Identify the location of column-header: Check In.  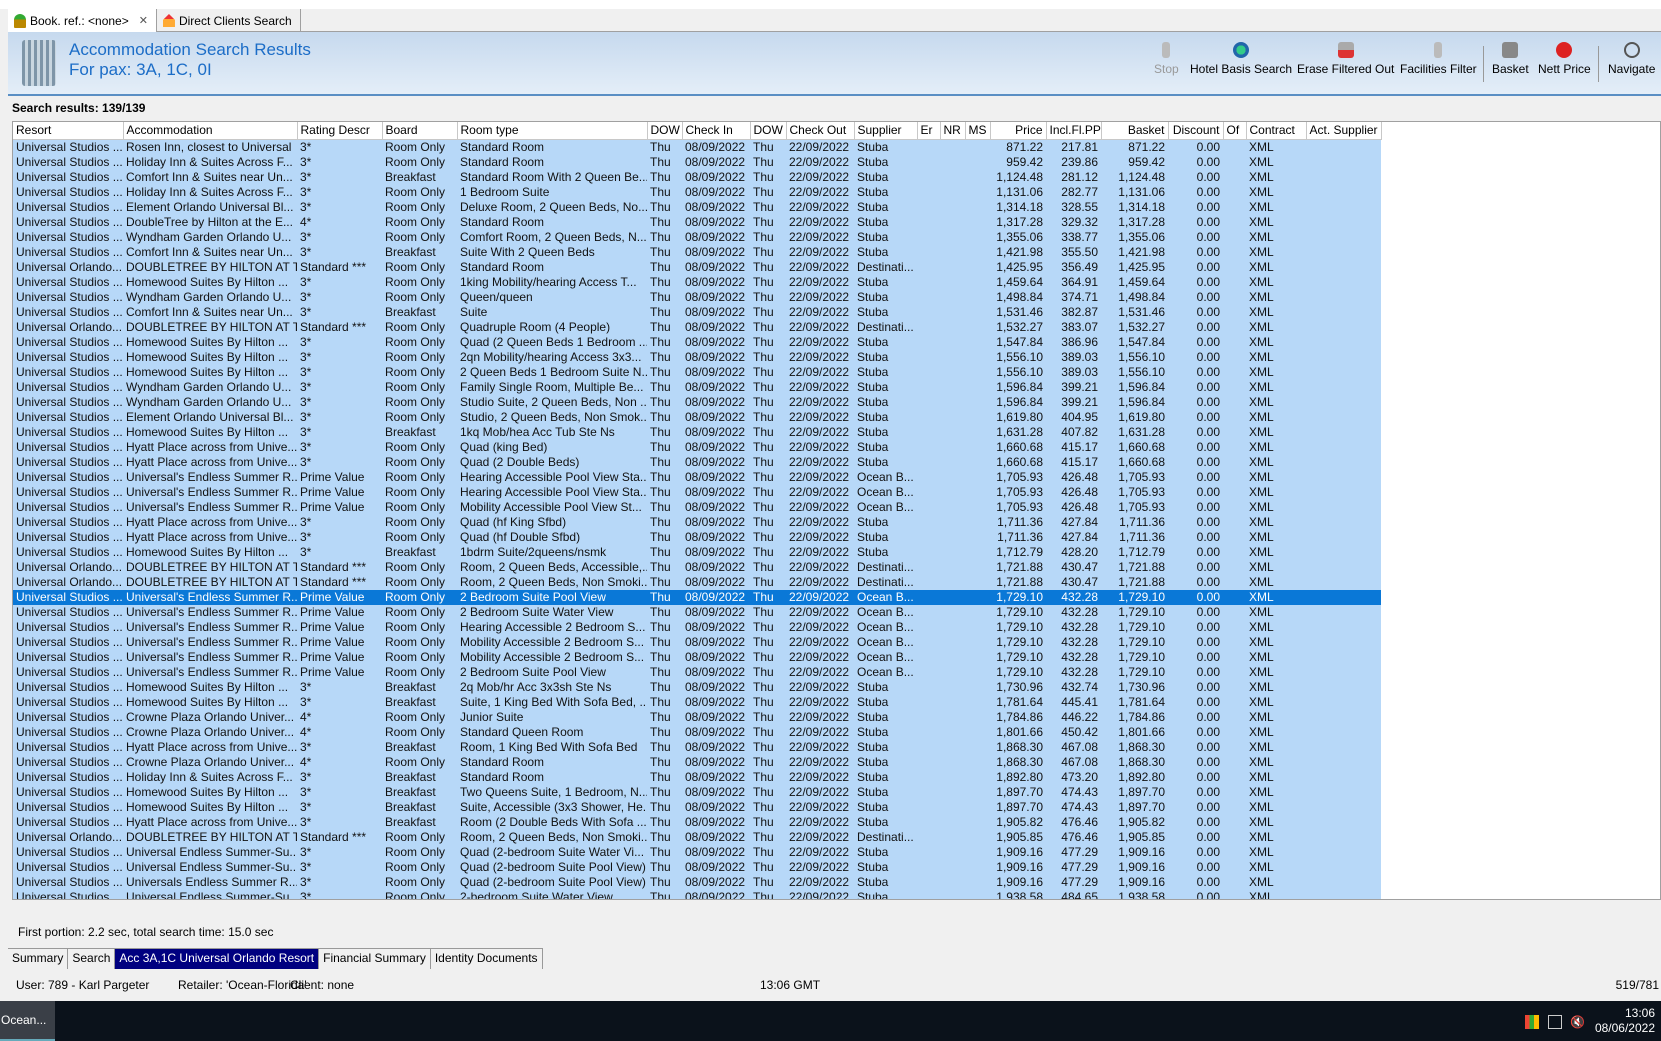
(716, 131).